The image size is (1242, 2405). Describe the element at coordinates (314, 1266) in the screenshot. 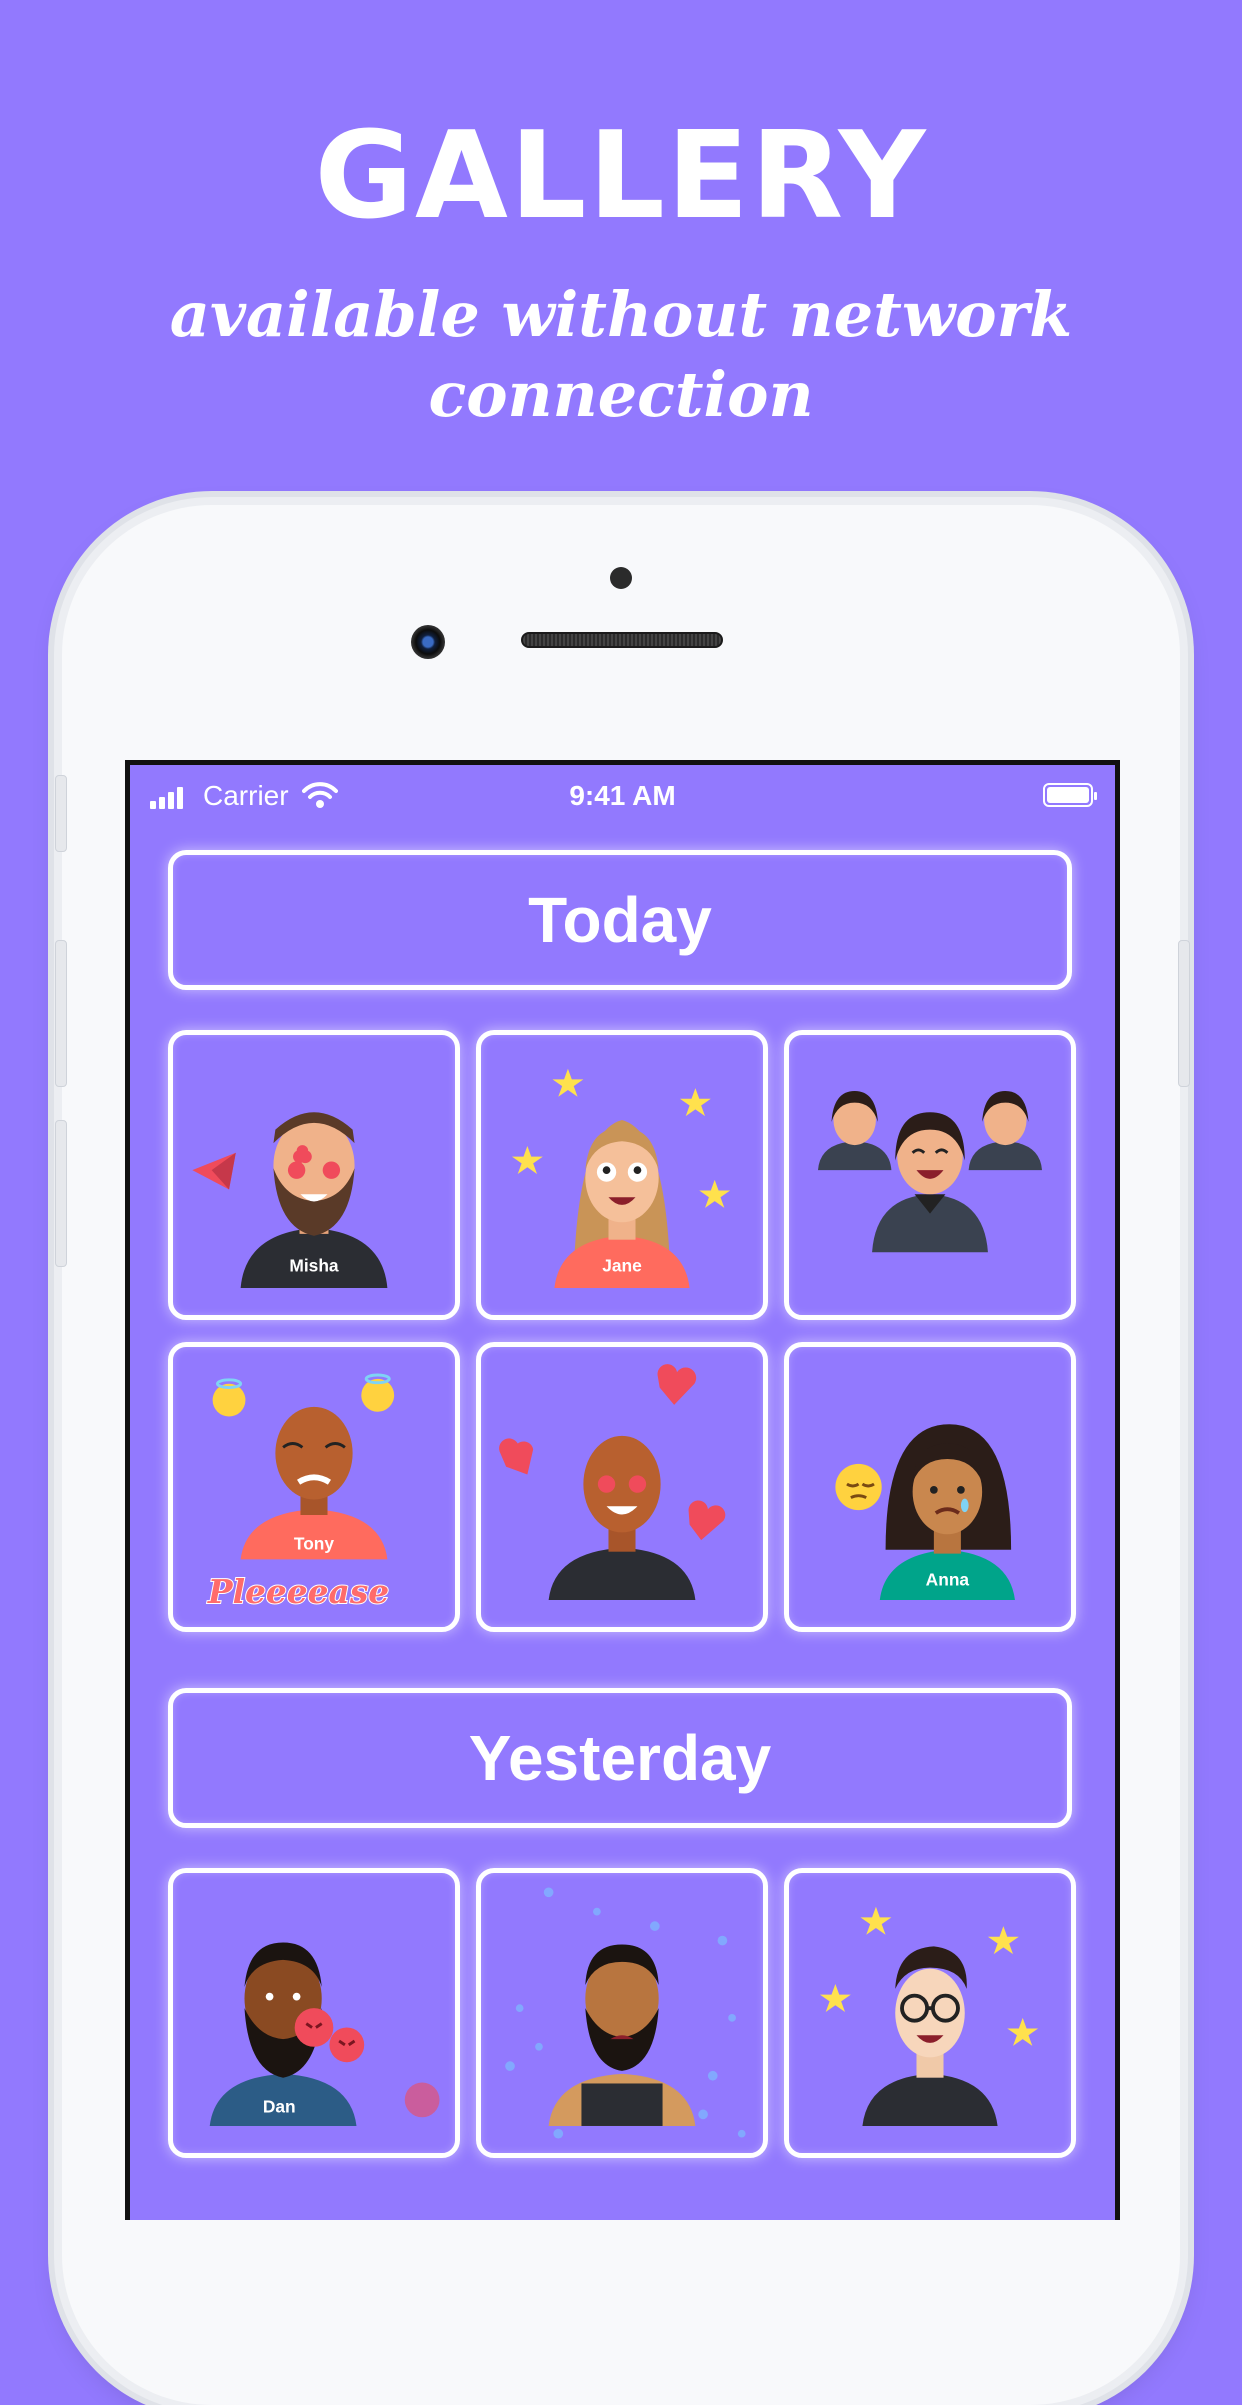

I see `sticker-name: Misha` at that location.